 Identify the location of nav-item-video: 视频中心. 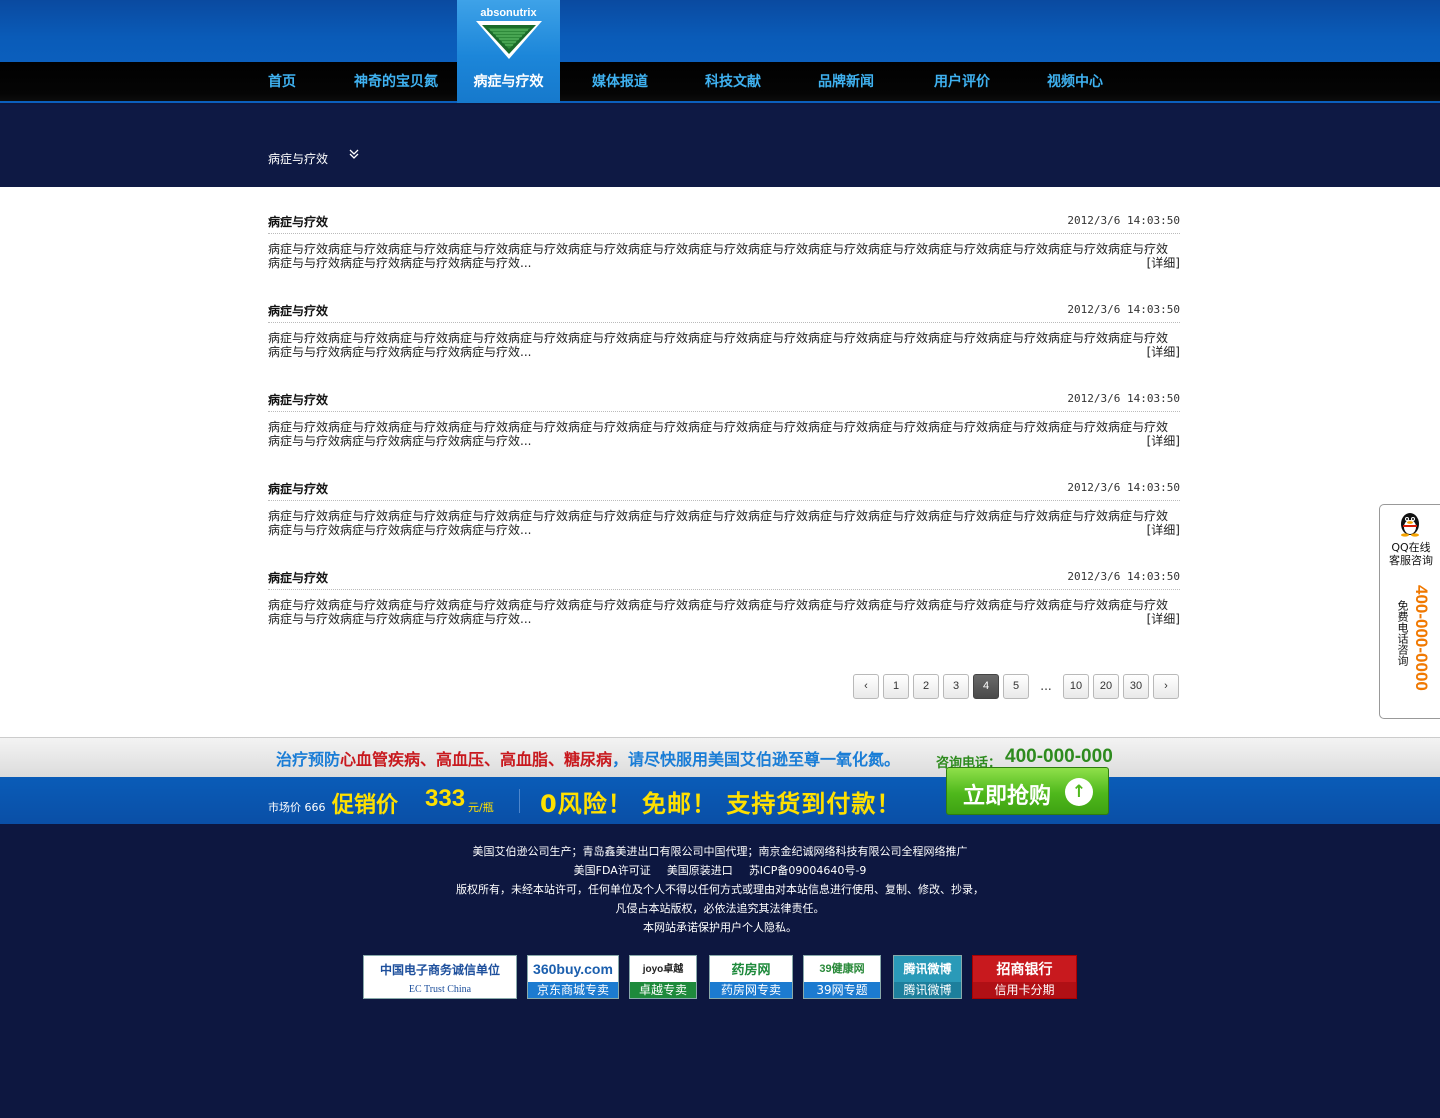
(1075, 82).